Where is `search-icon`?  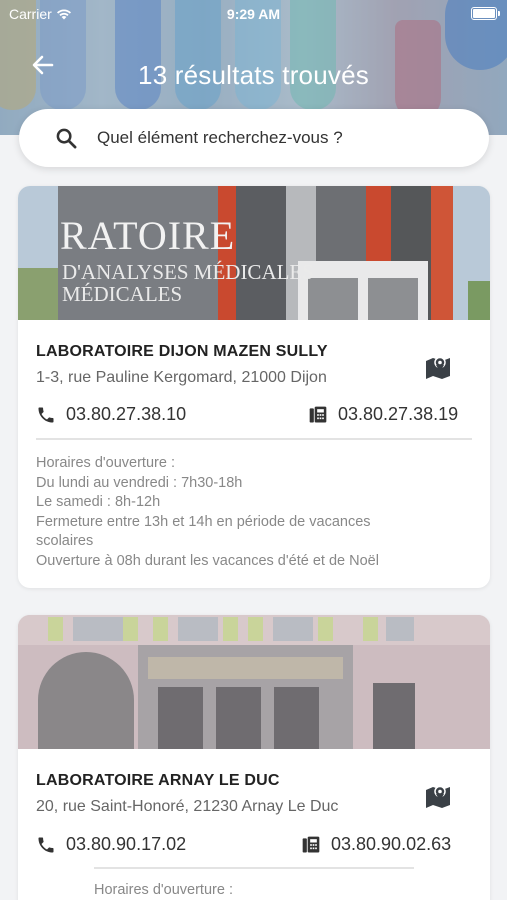
search-icon is located at coordinates (66, 138).